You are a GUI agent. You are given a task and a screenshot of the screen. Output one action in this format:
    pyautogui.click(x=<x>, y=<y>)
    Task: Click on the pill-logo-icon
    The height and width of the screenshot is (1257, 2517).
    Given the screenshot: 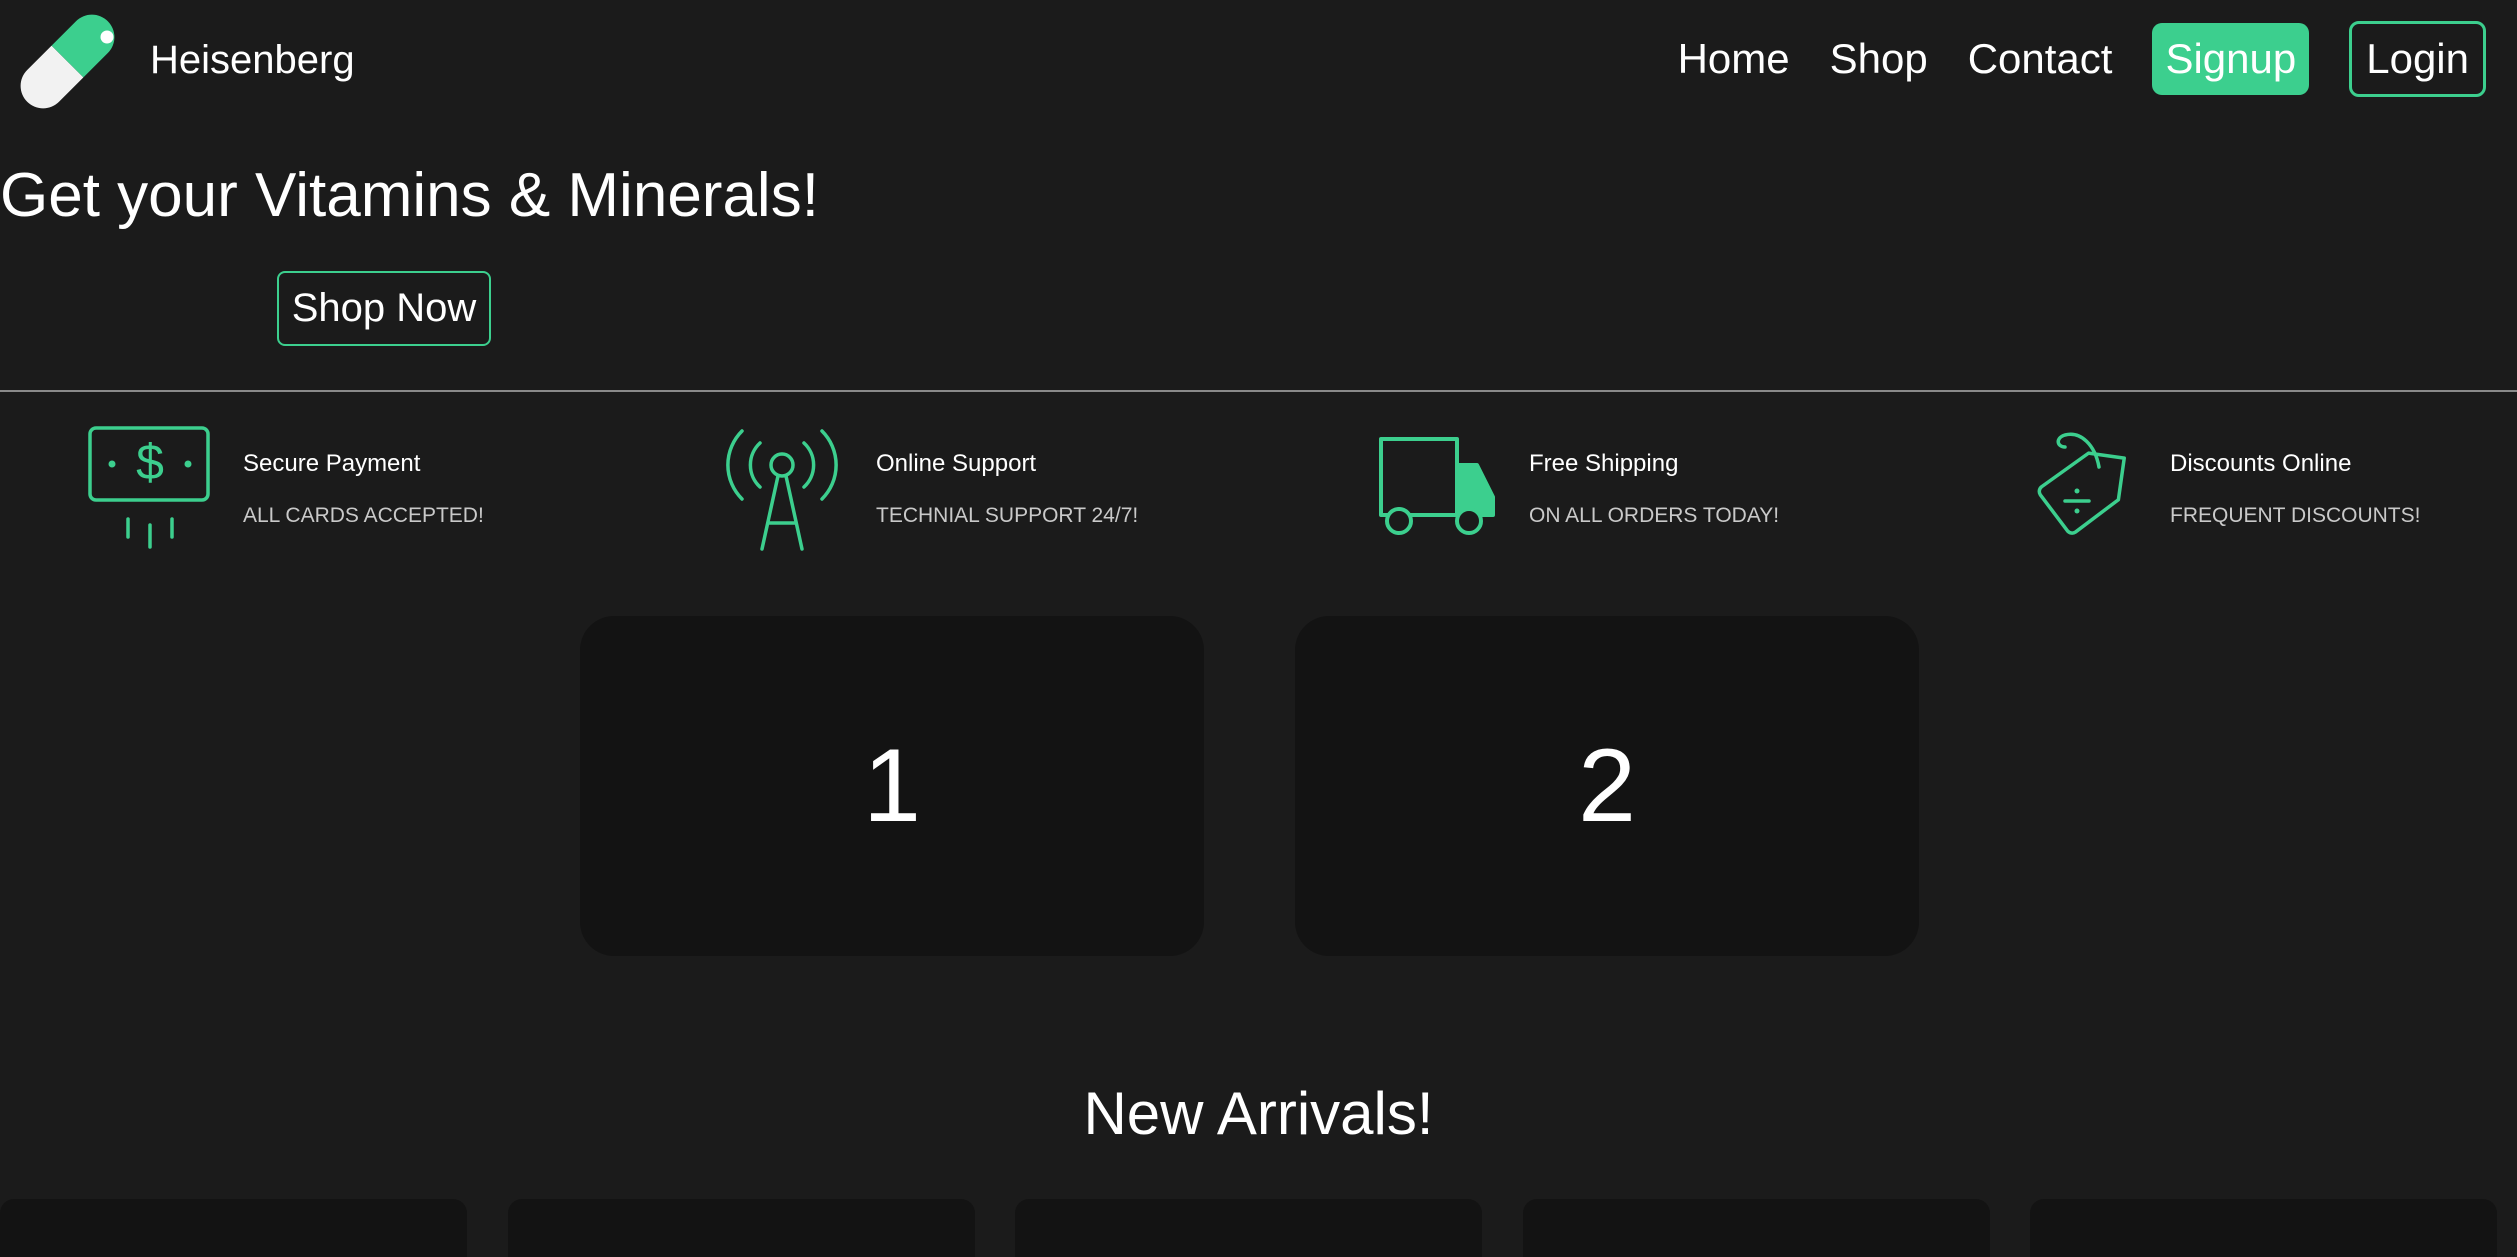 What is the action you would take?
    pyautogui.click(x=67, y=61)
    